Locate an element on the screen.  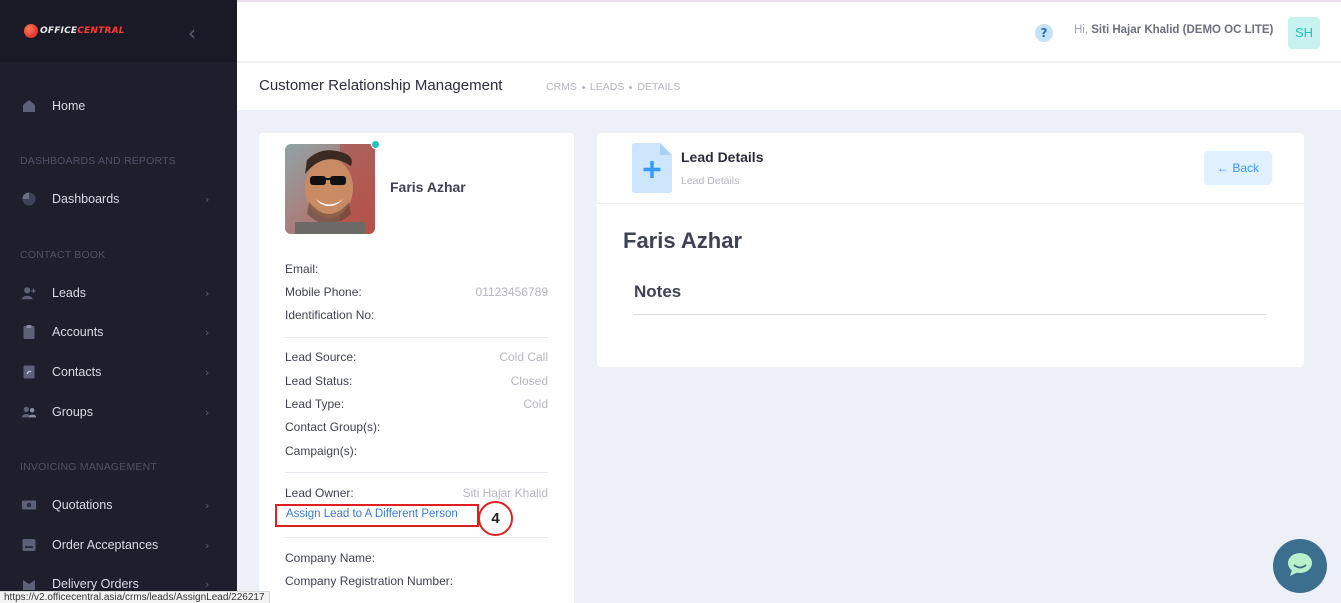
breadcrumb-item: DETAILS is located at coordinates (659, 87).